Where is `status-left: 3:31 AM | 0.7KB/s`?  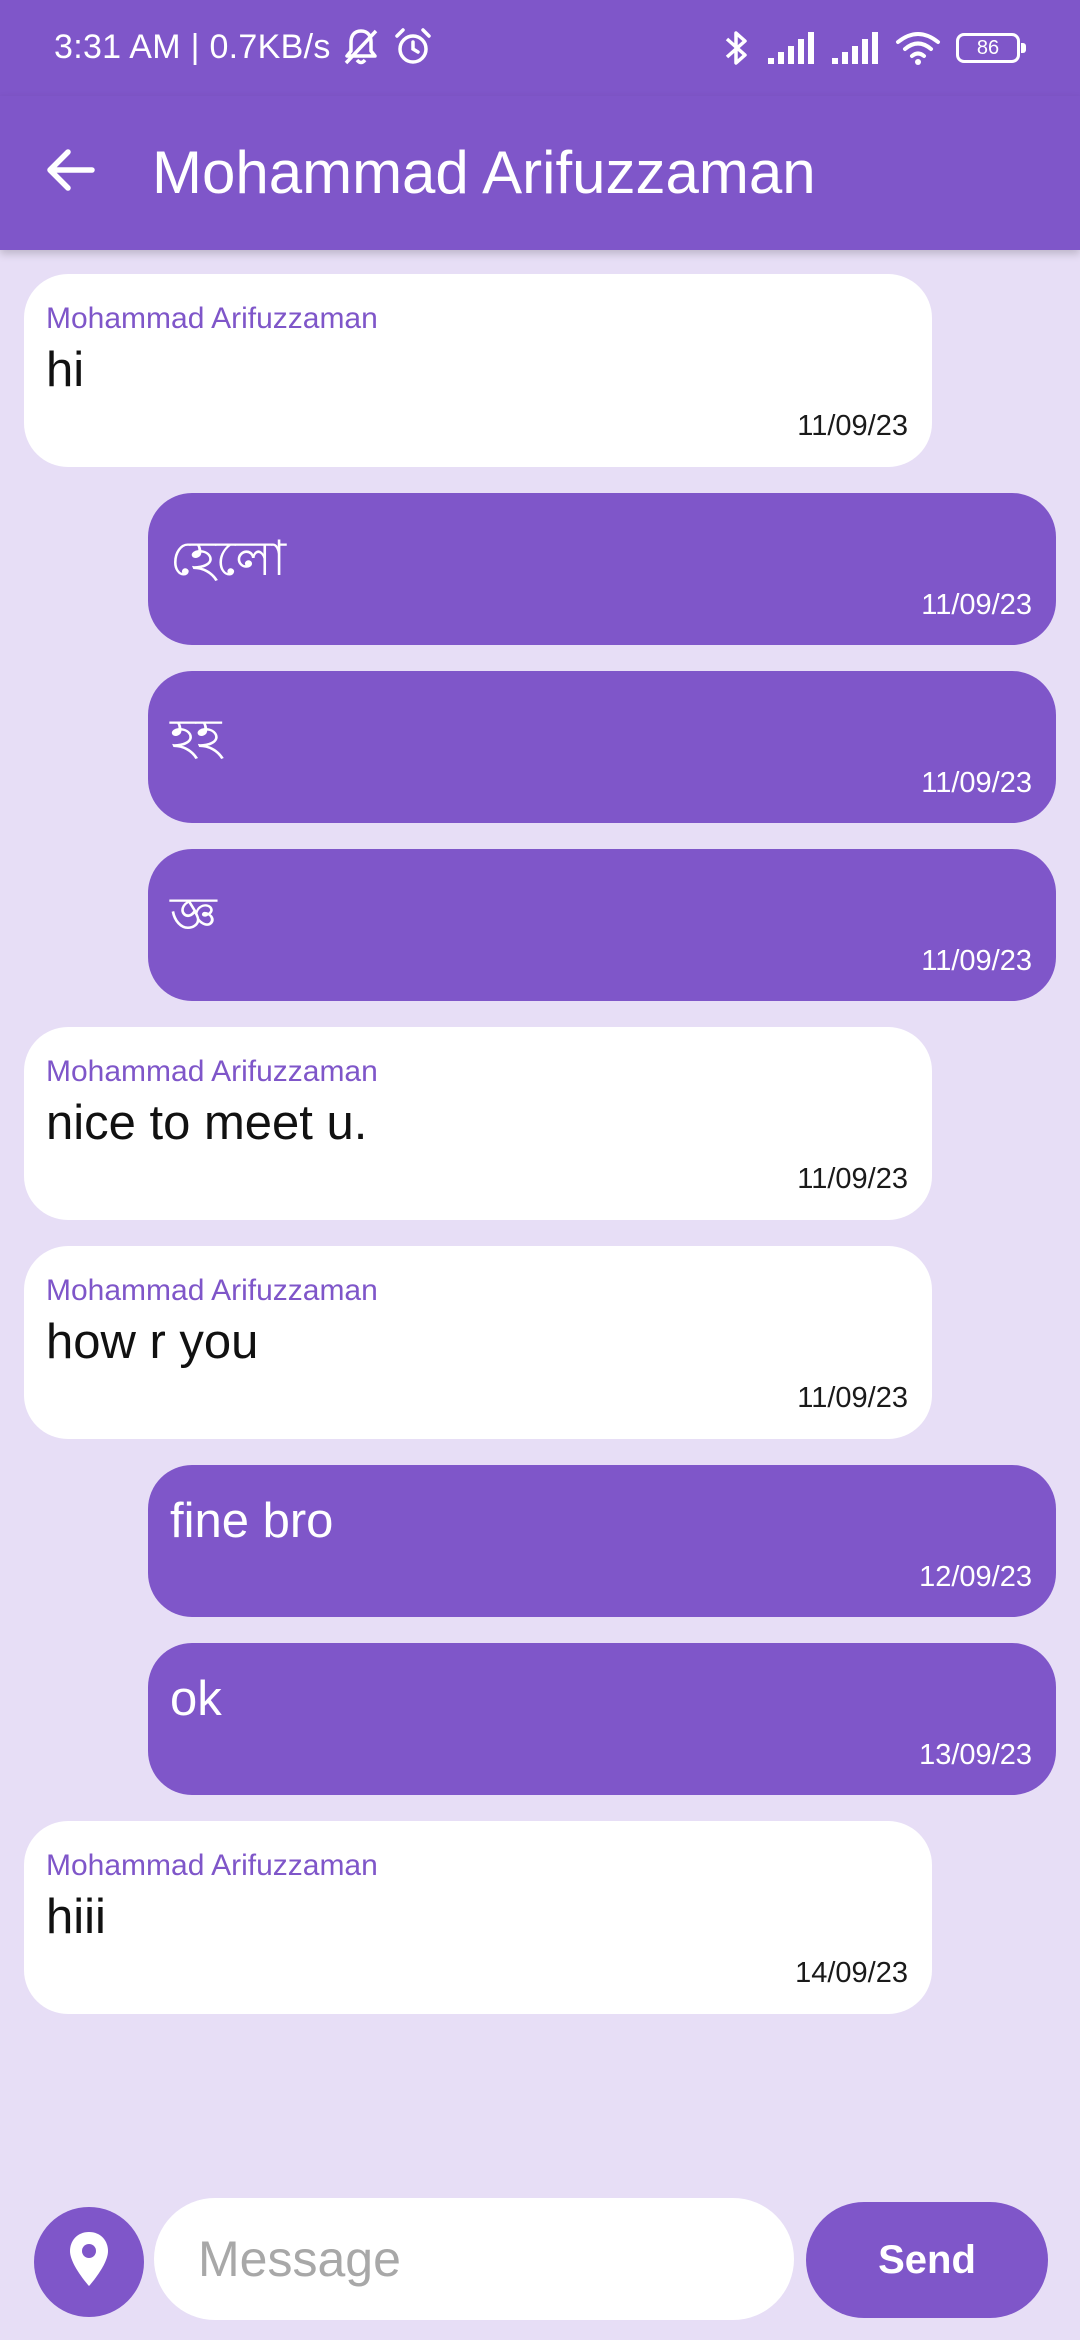
status-left: 3:31 AM | 0.7KB/s is located at coordinates (244, 47).